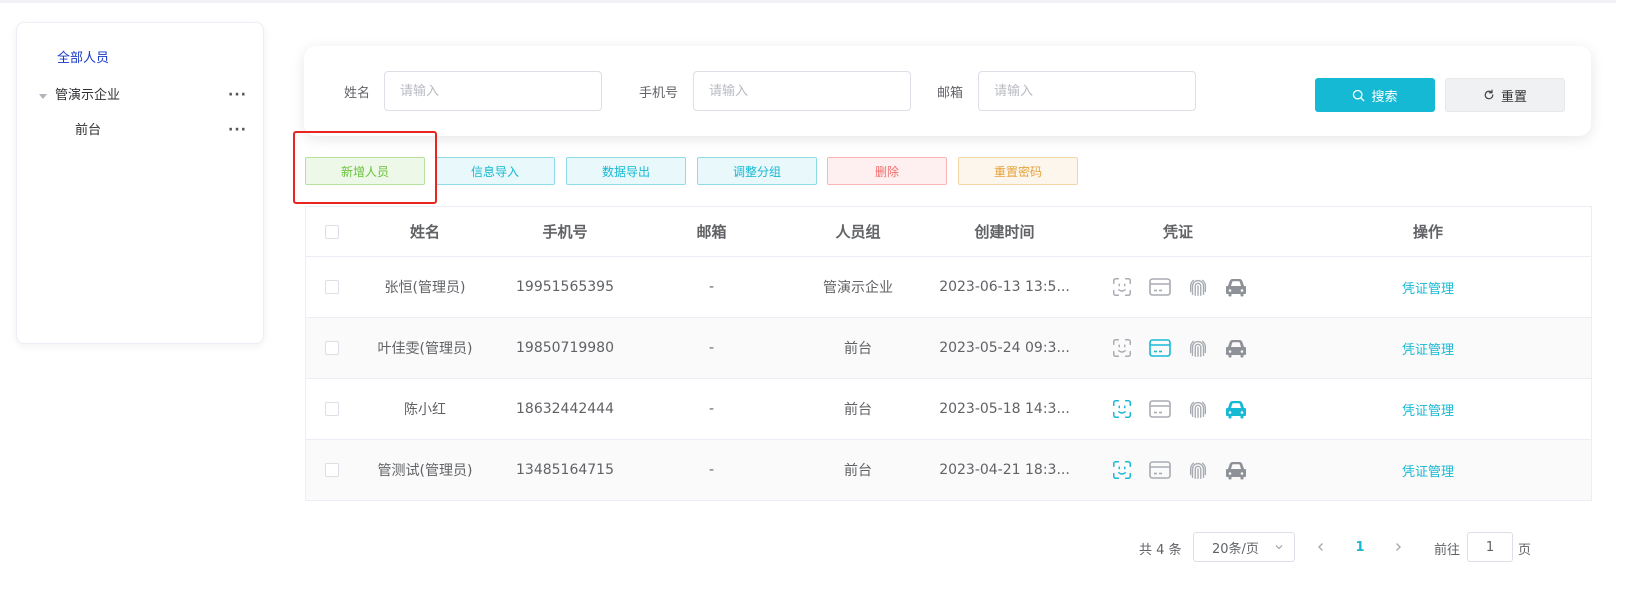 The height and width of the screenshot is (604, 1629). I want to click on page-size-select: 20条/页, so click(1244, 547).